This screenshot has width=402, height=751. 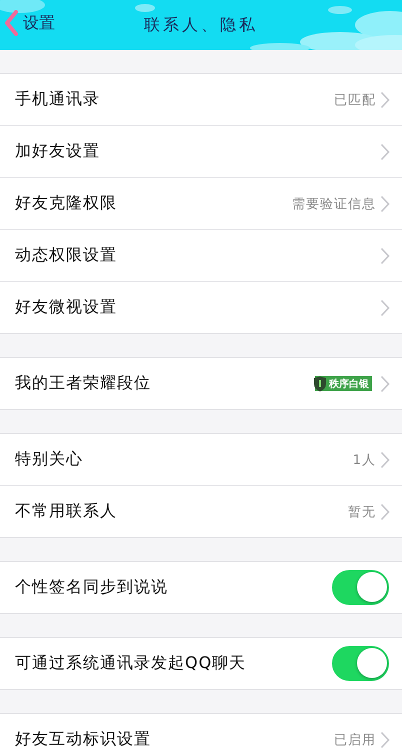 I want to click on row-label: 好友互动标识设置, so click(x=83, y=739).